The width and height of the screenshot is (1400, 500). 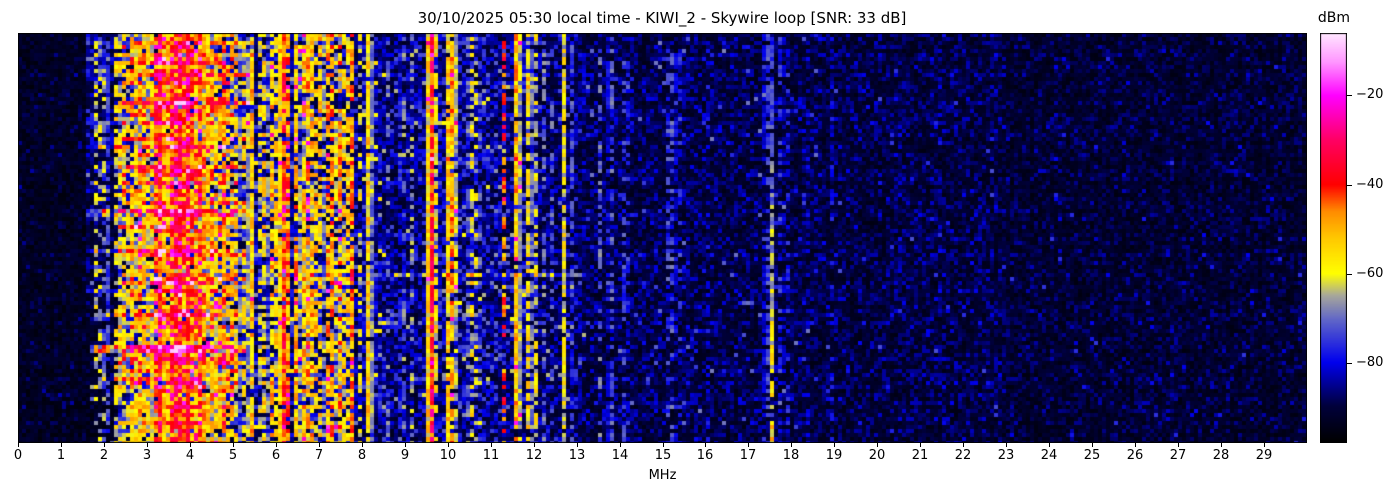 I want to click on colorbar-tick-label: −60, so click(x=1370, y=273).